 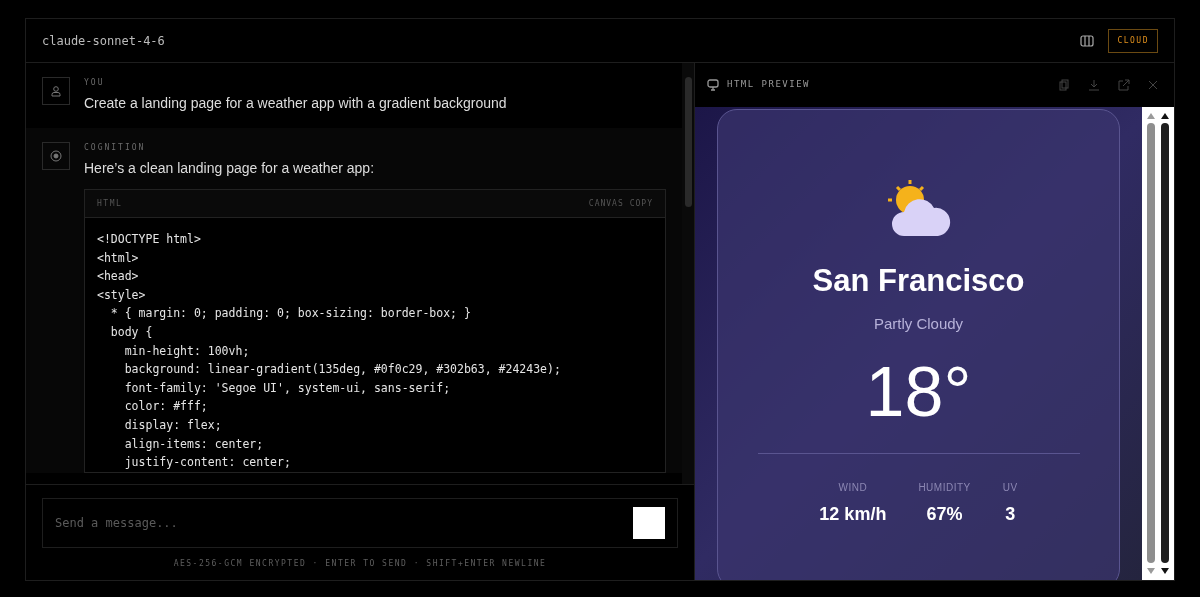 I want to click on code-line: body {, so click(x=131, y=332).